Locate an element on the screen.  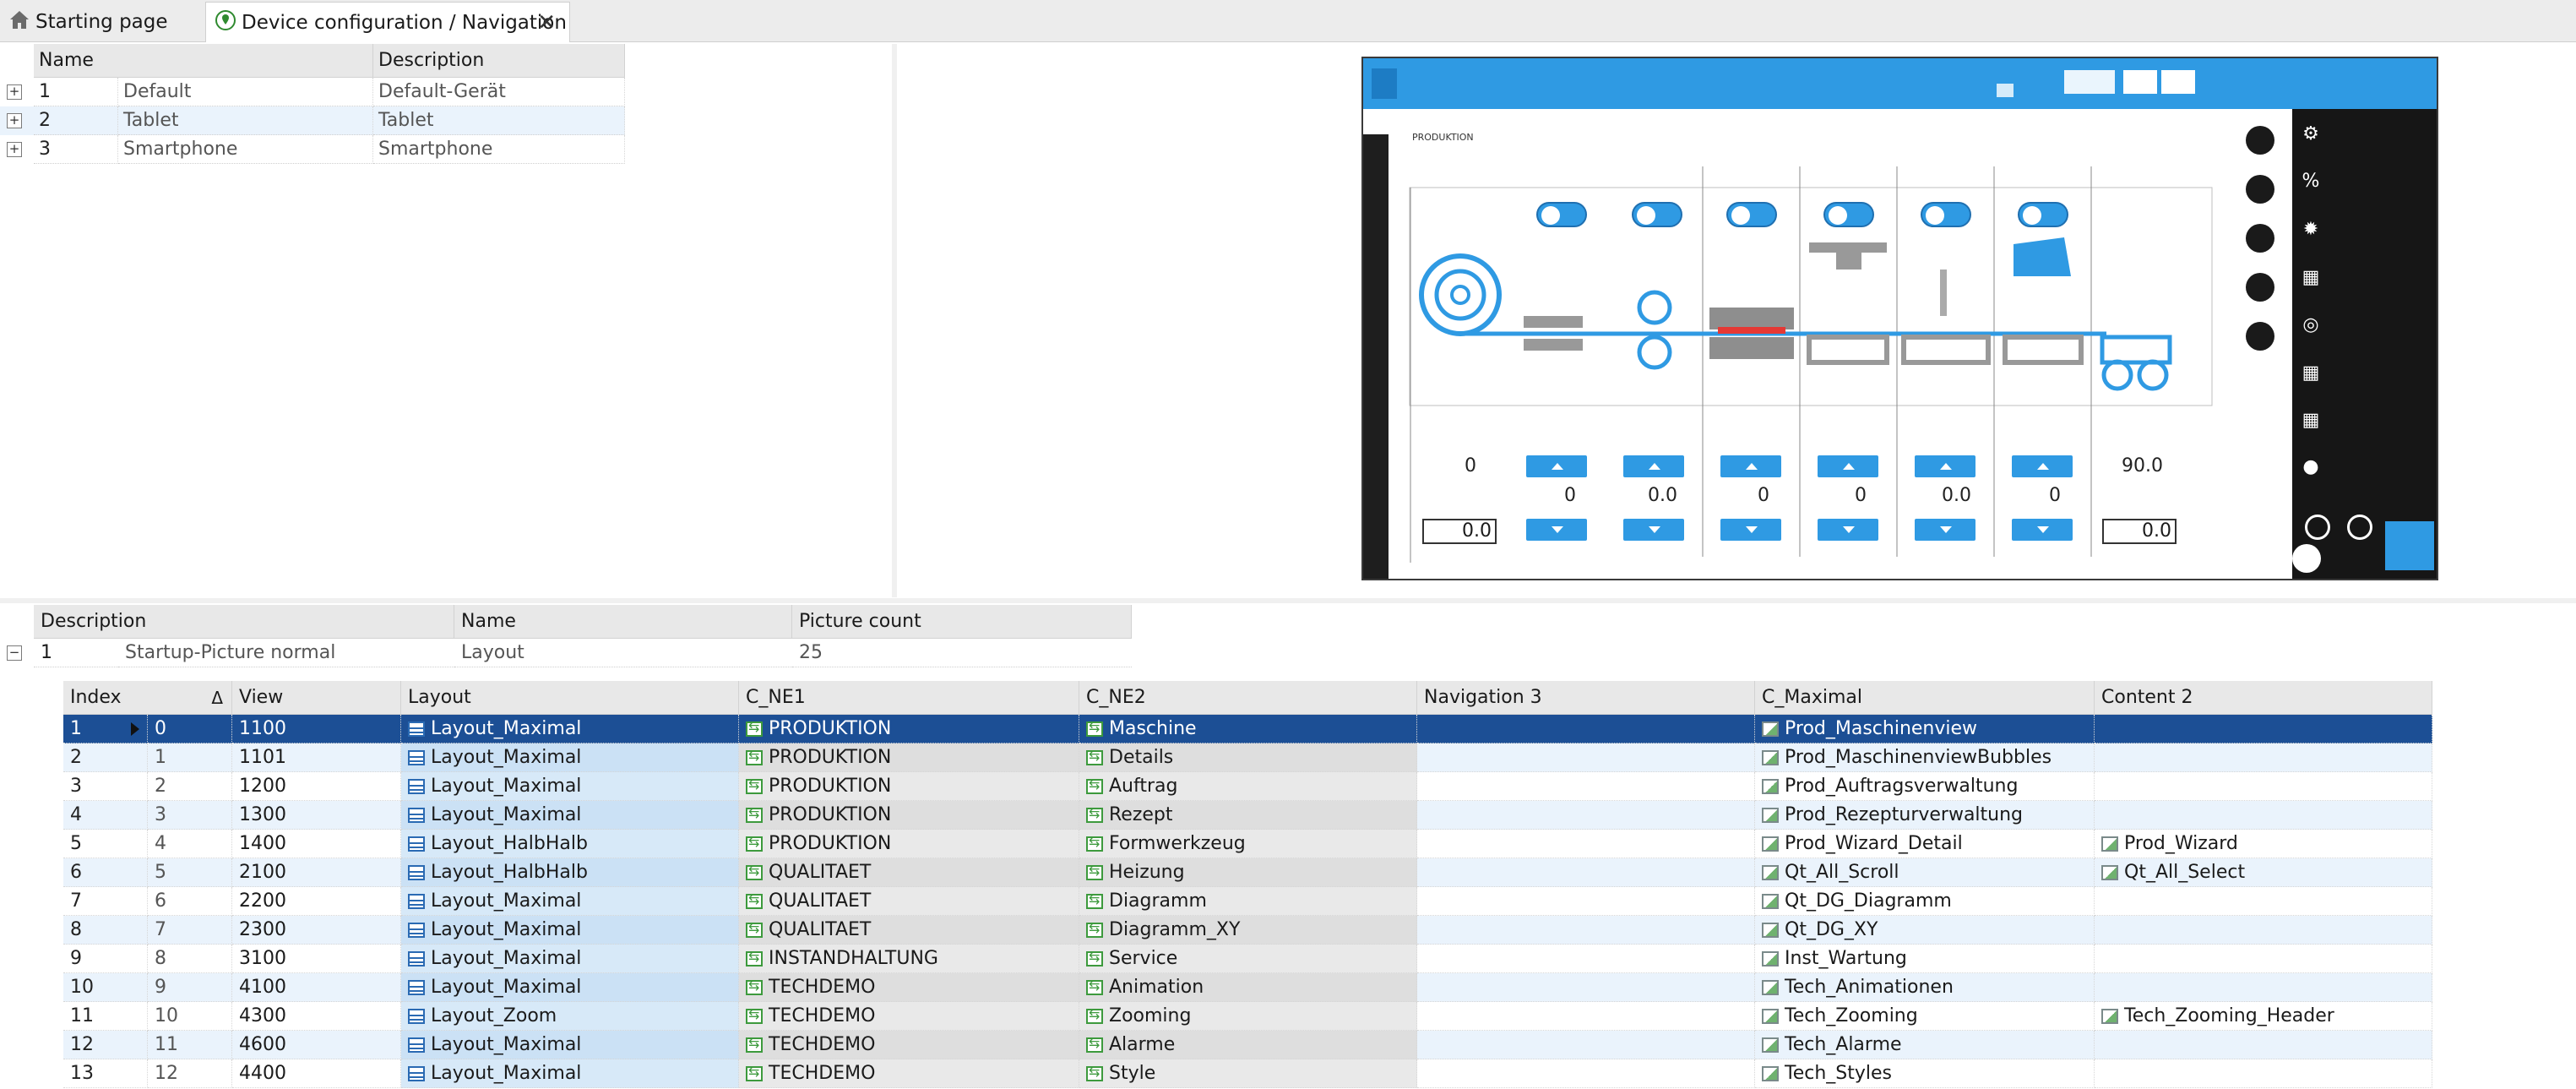
c-ne2-cell: Details is located at coordinates (1248, 757).